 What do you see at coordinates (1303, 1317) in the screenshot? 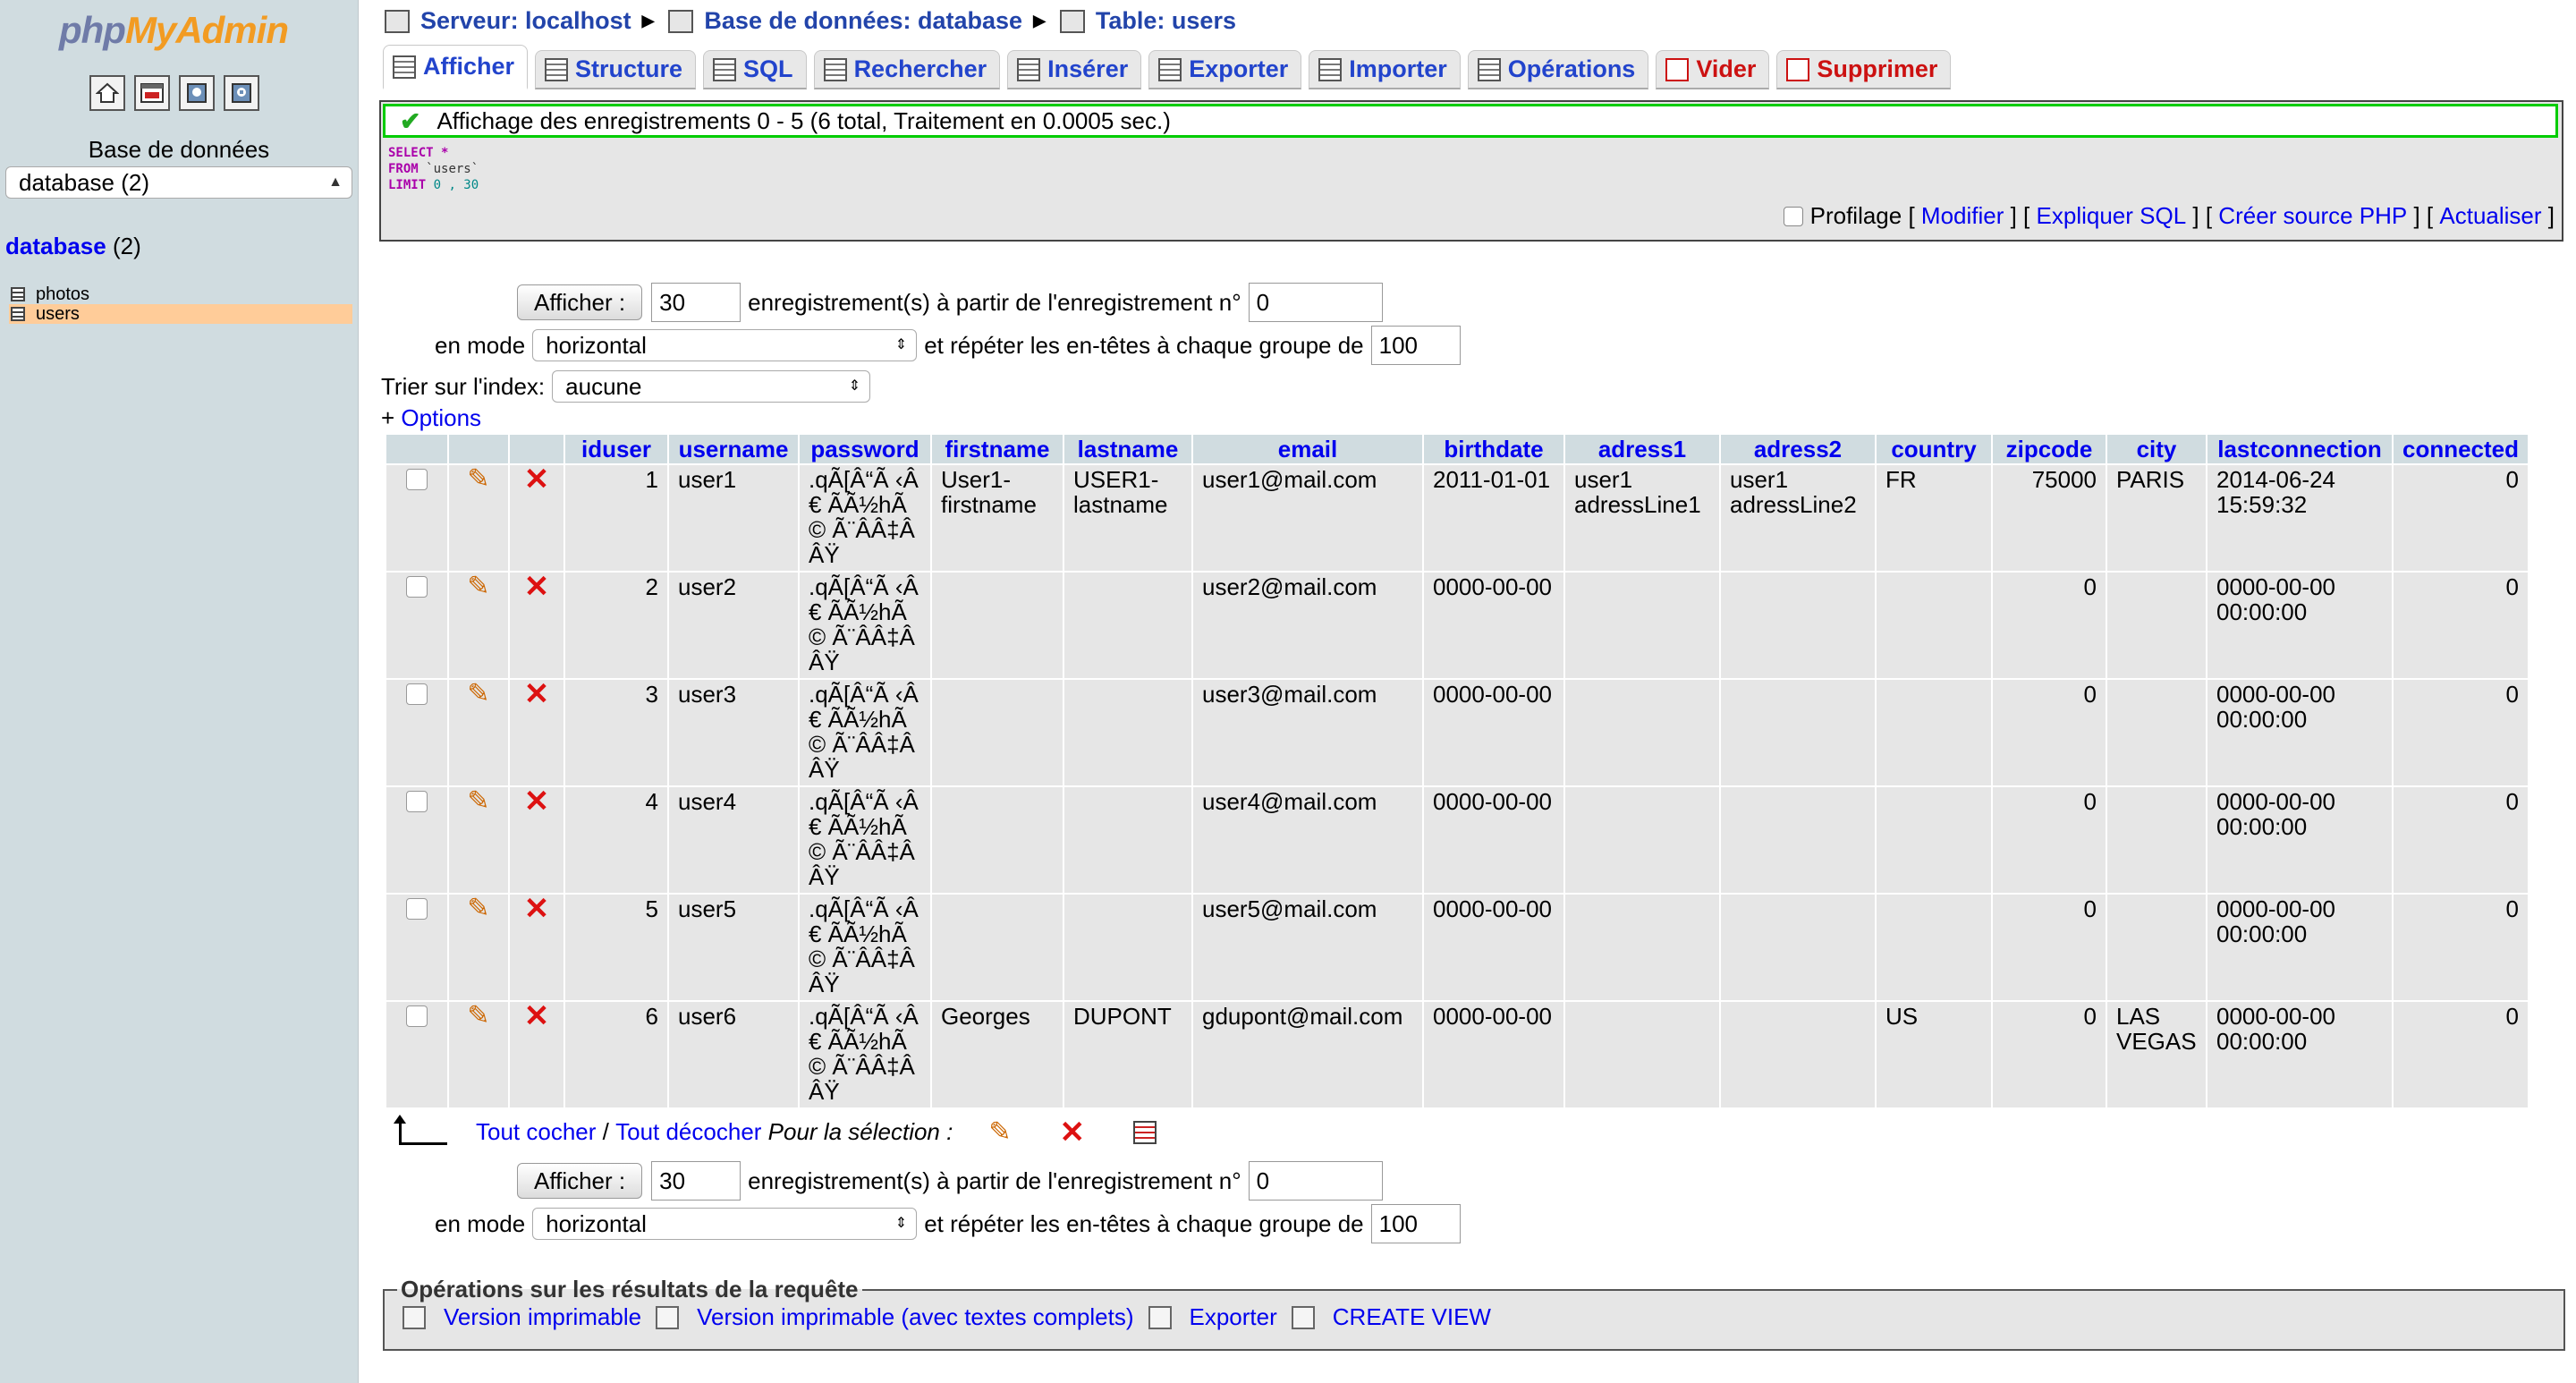
I see `create-view-icon` at bounding box center [1303, 1317].